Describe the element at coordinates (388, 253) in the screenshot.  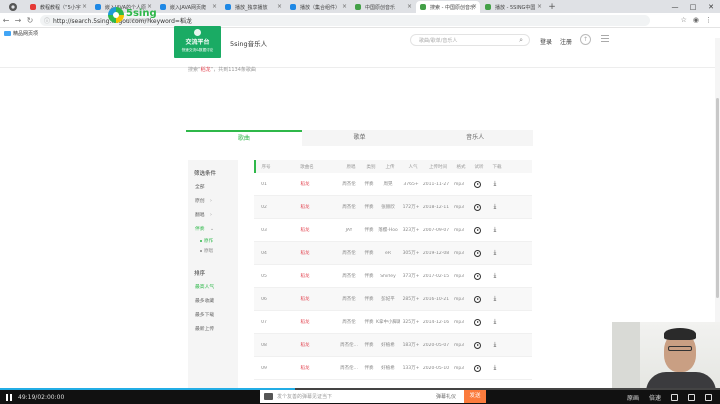
I see `cell-uploader: eR` at that location.